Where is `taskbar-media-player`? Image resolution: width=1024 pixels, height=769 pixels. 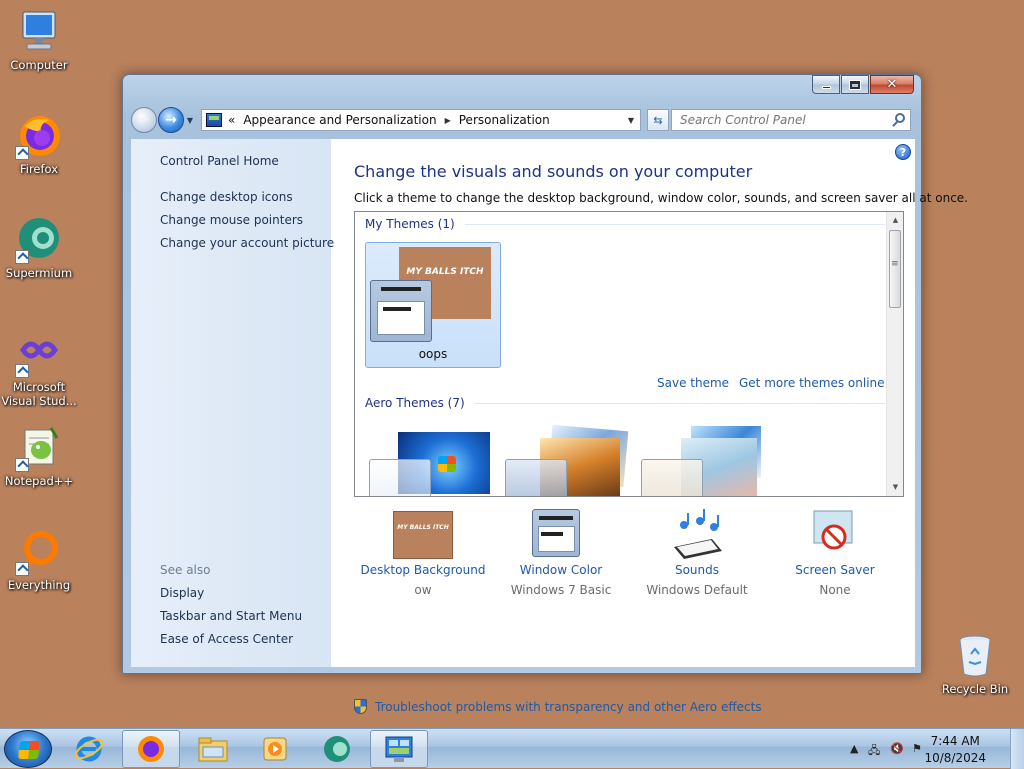 taskbar-media-player is located at coordinates (275, 749).